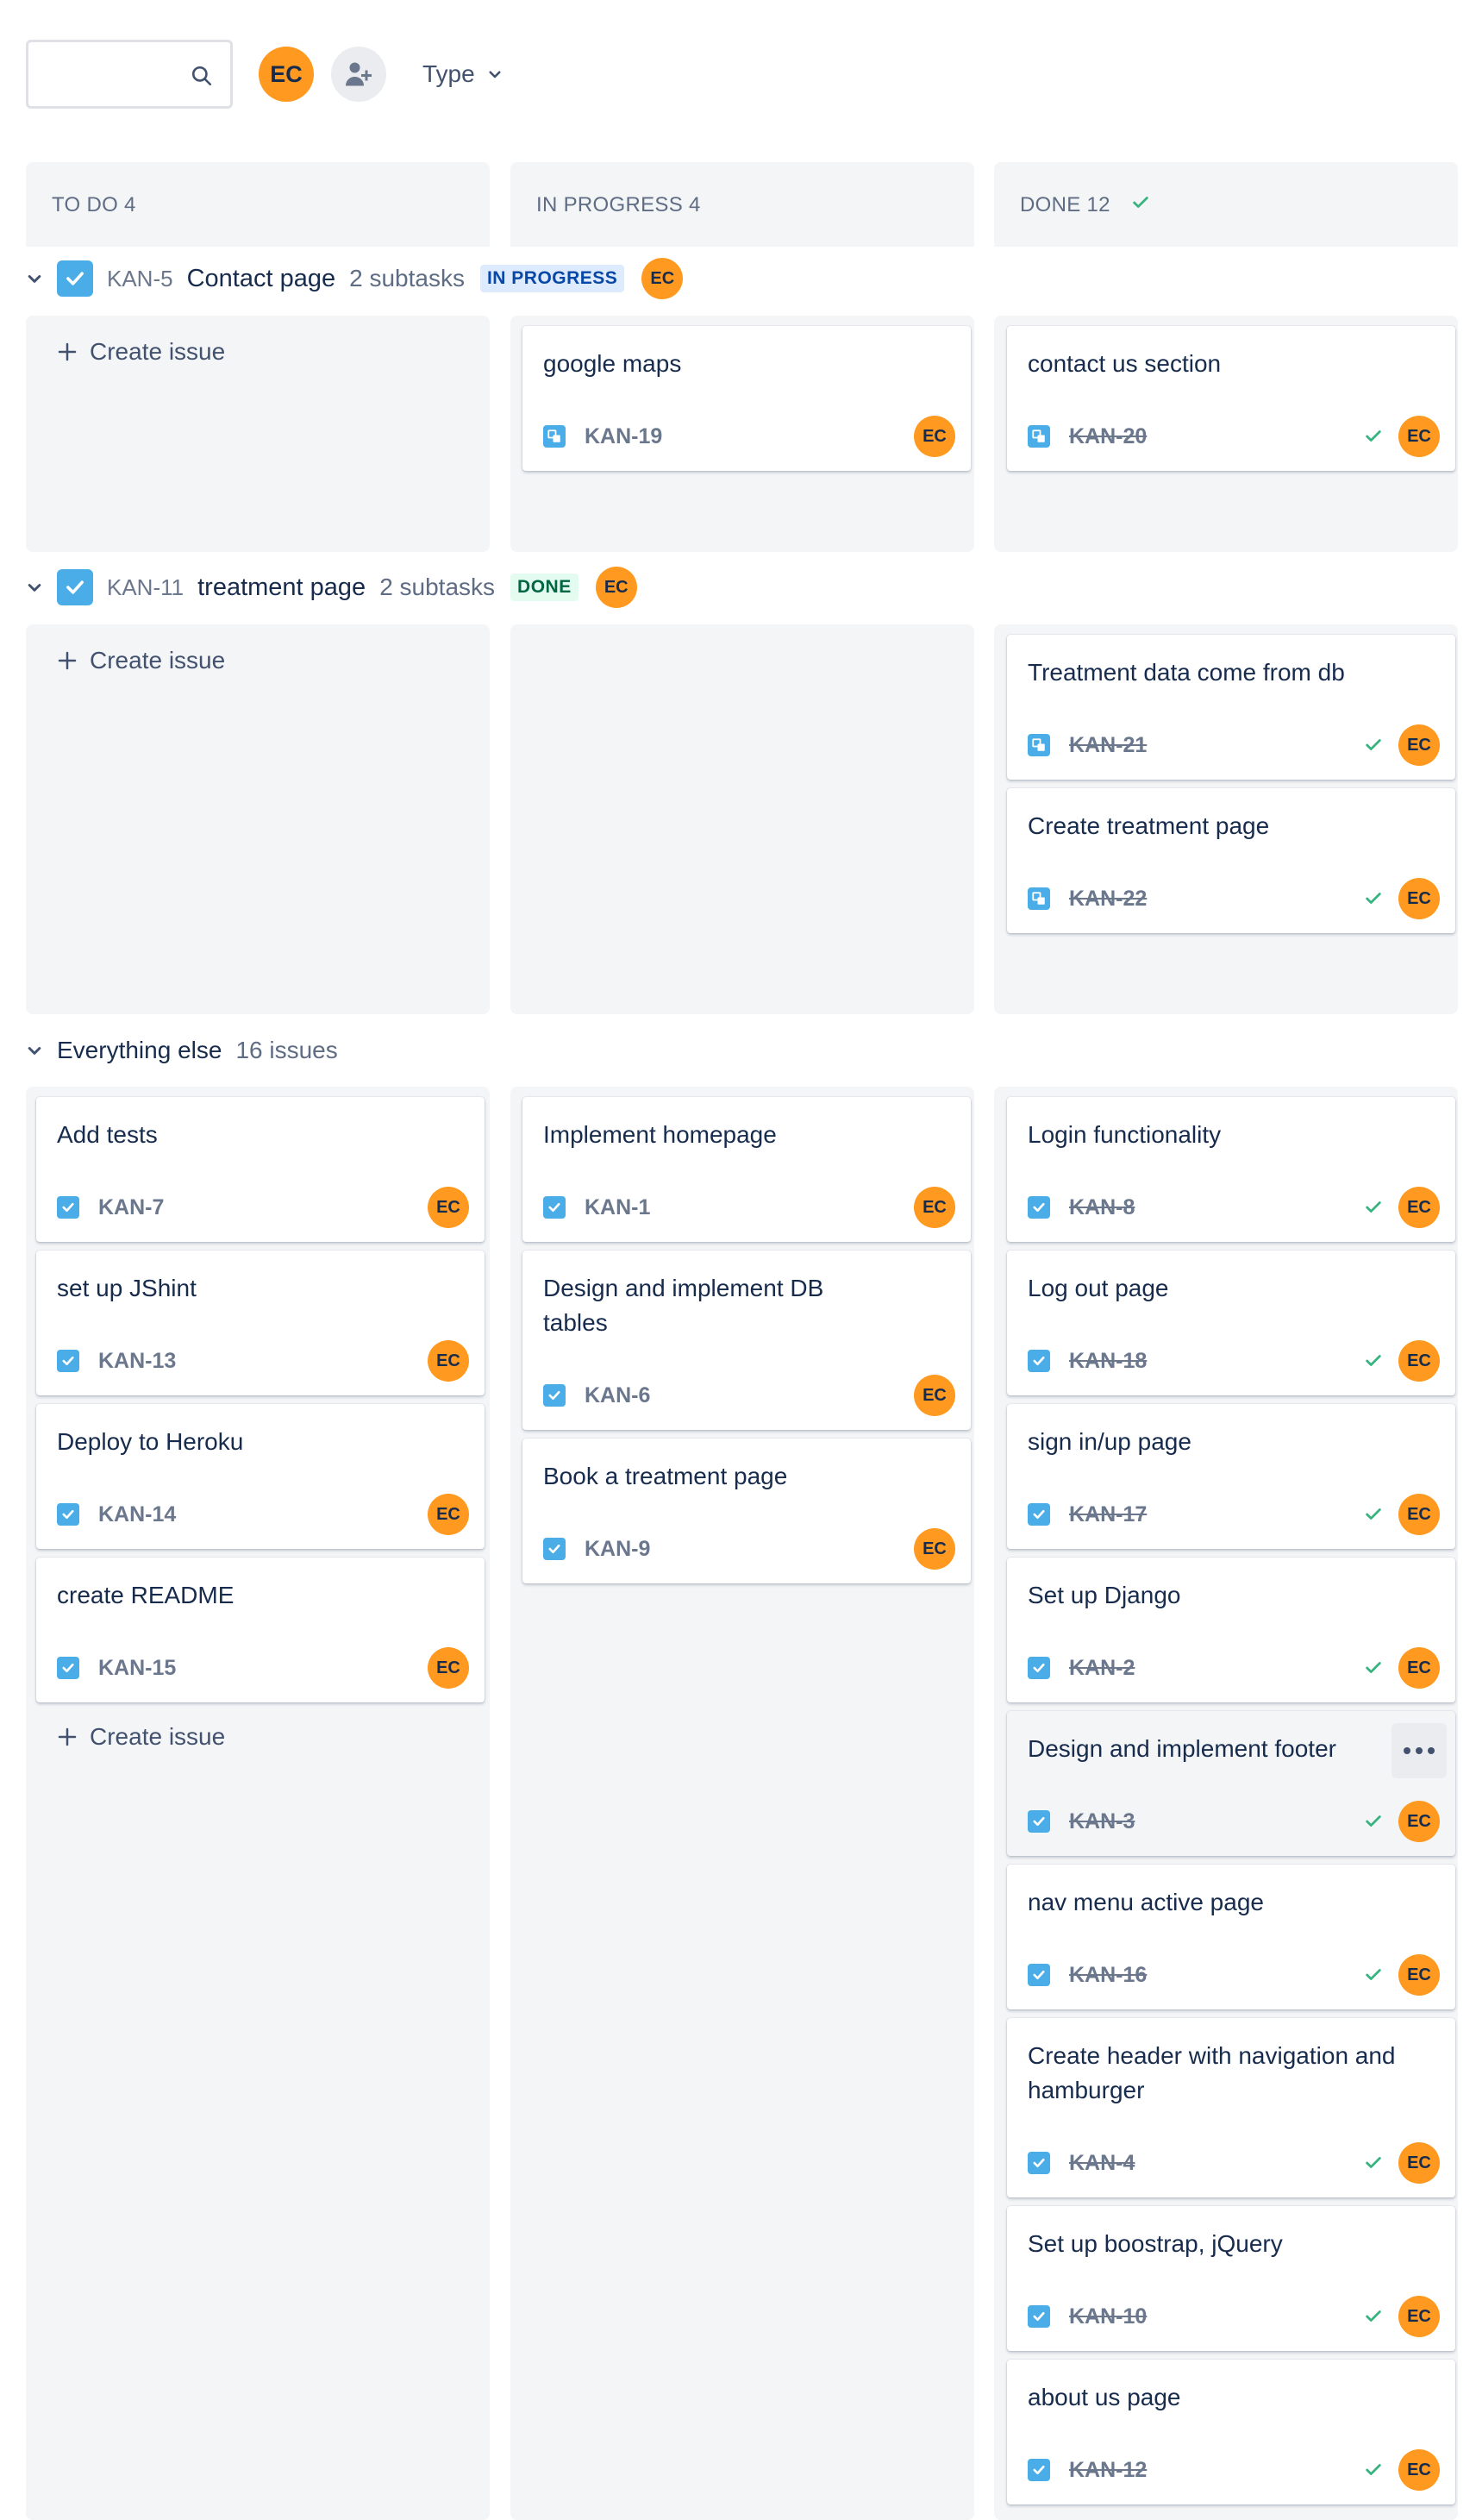 Image resolution: width=1476 pixels, height=2520 pixels. What do you see at coordinates (1420, 1751) in the screenshot?
I see `more-actions-button` at bounding box center [1420, 1751].